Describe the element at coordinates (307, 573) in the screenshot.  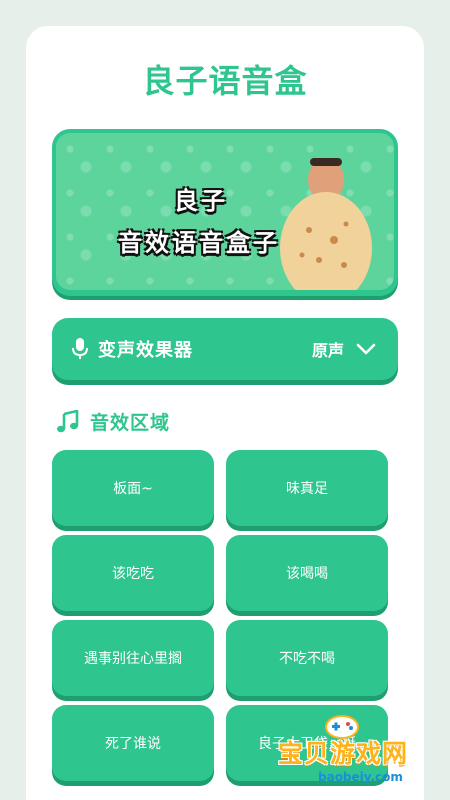
I see `sound-button: 该喝喝` at that location.